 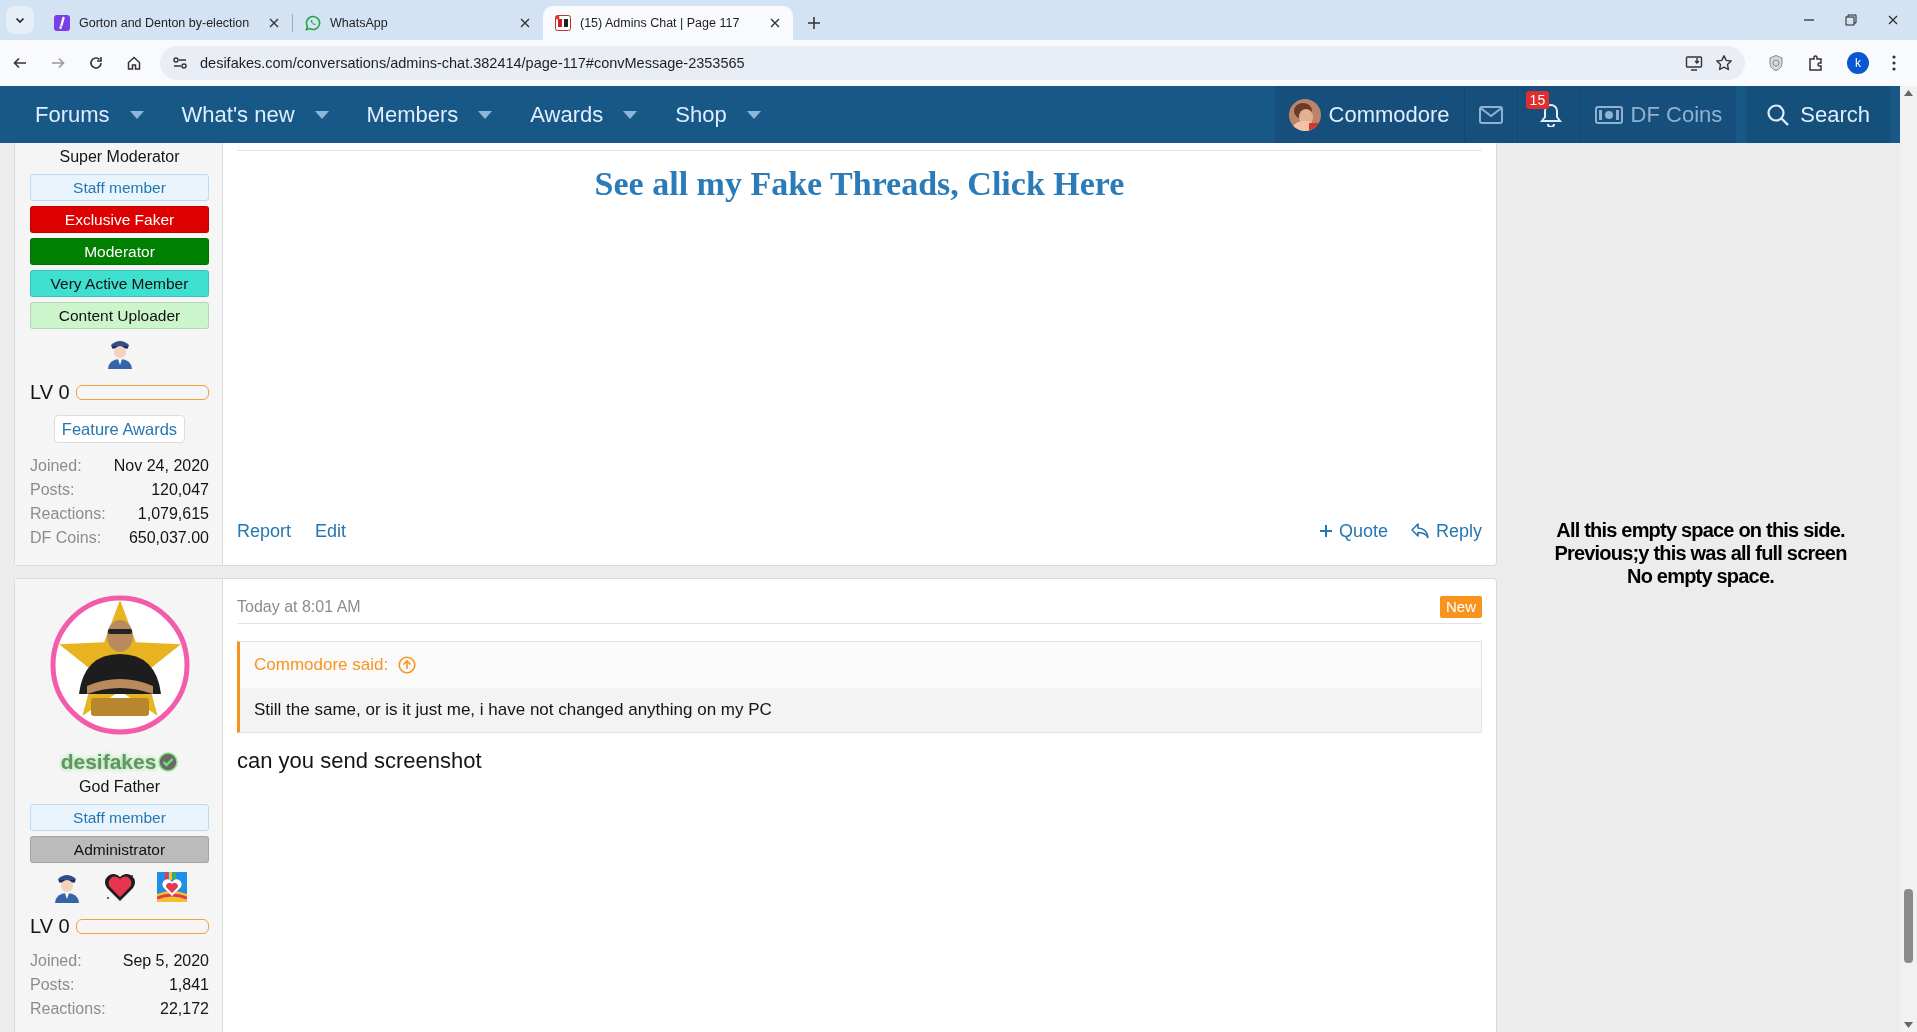 What do you see at coordinates (134, 63) in the screenshot?
I see `home-icon` at bounding box center [134, 63].